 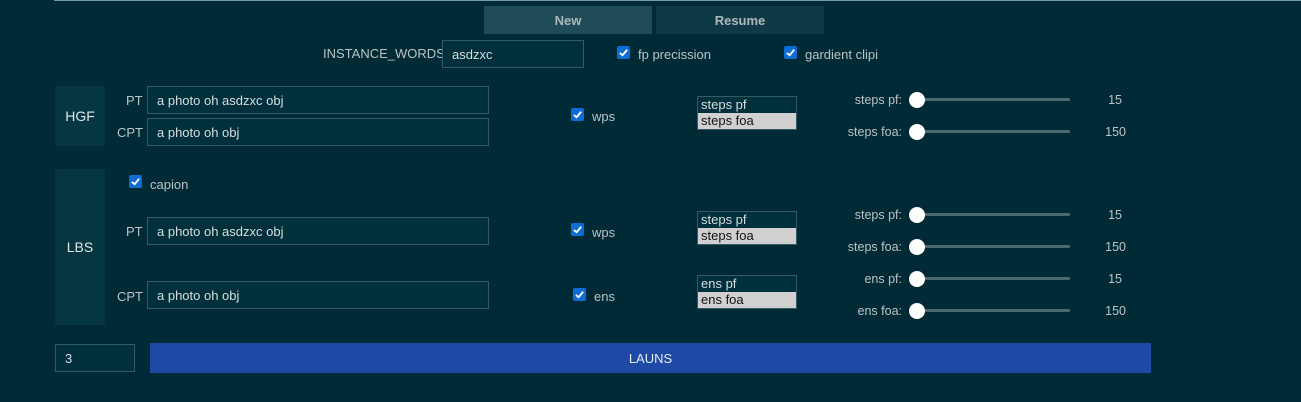 What do you see at coordinates (995, 310) in the screenshot?
I see `lbs-slider-ens-foa` at bounding box center [995, 310].